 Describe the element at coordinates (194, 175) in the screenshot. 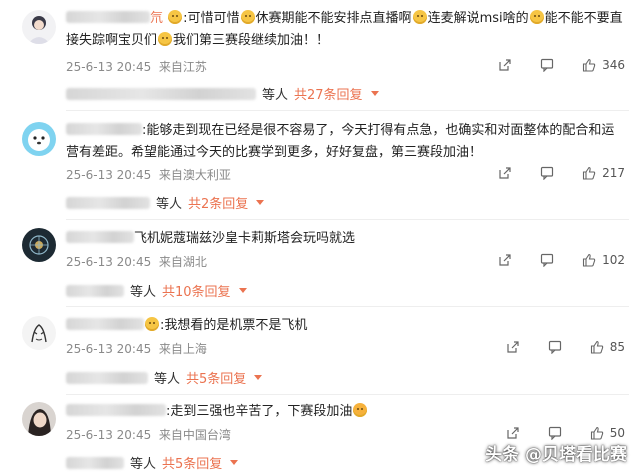

I see `comment-location: 来自澳大利亚` at that location.